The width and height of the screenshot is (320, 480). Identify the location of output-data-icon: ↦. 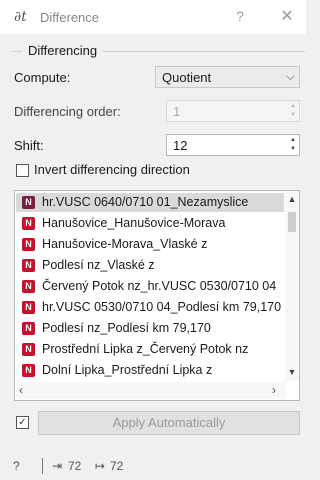
(100, 466).